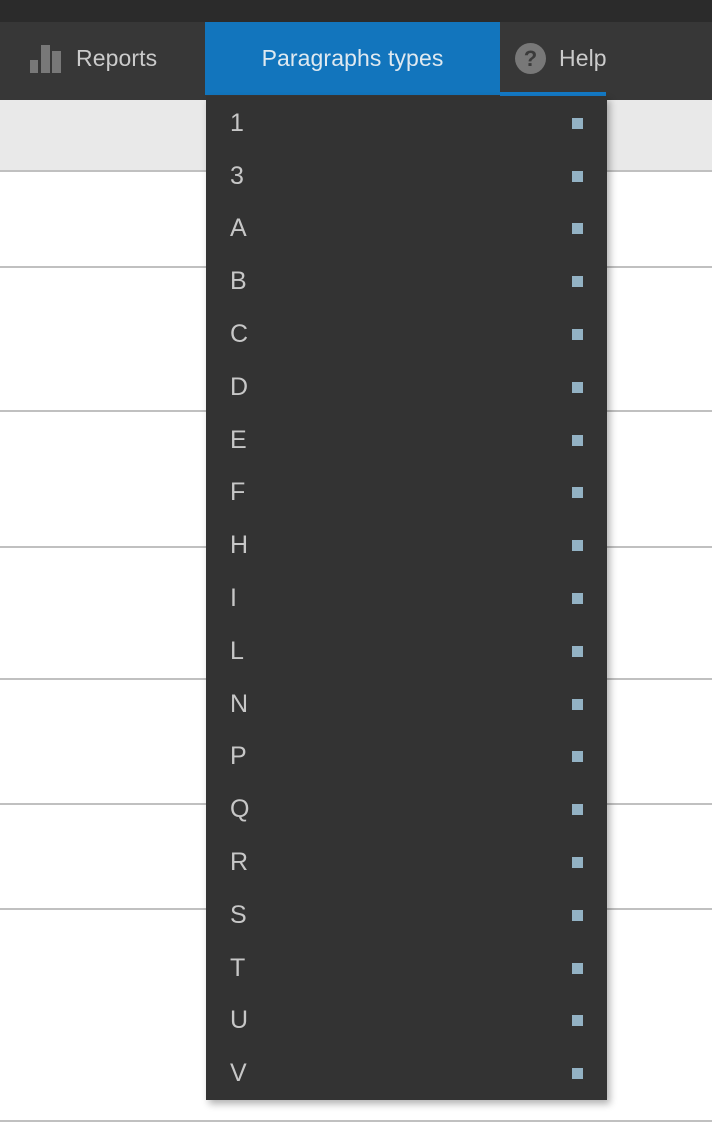 The image size is (712, 1122). What do you see at coordinates (239, 386) in the screenshot?
I see `dropdown-item-label: D` at bounding box center [239, 386].